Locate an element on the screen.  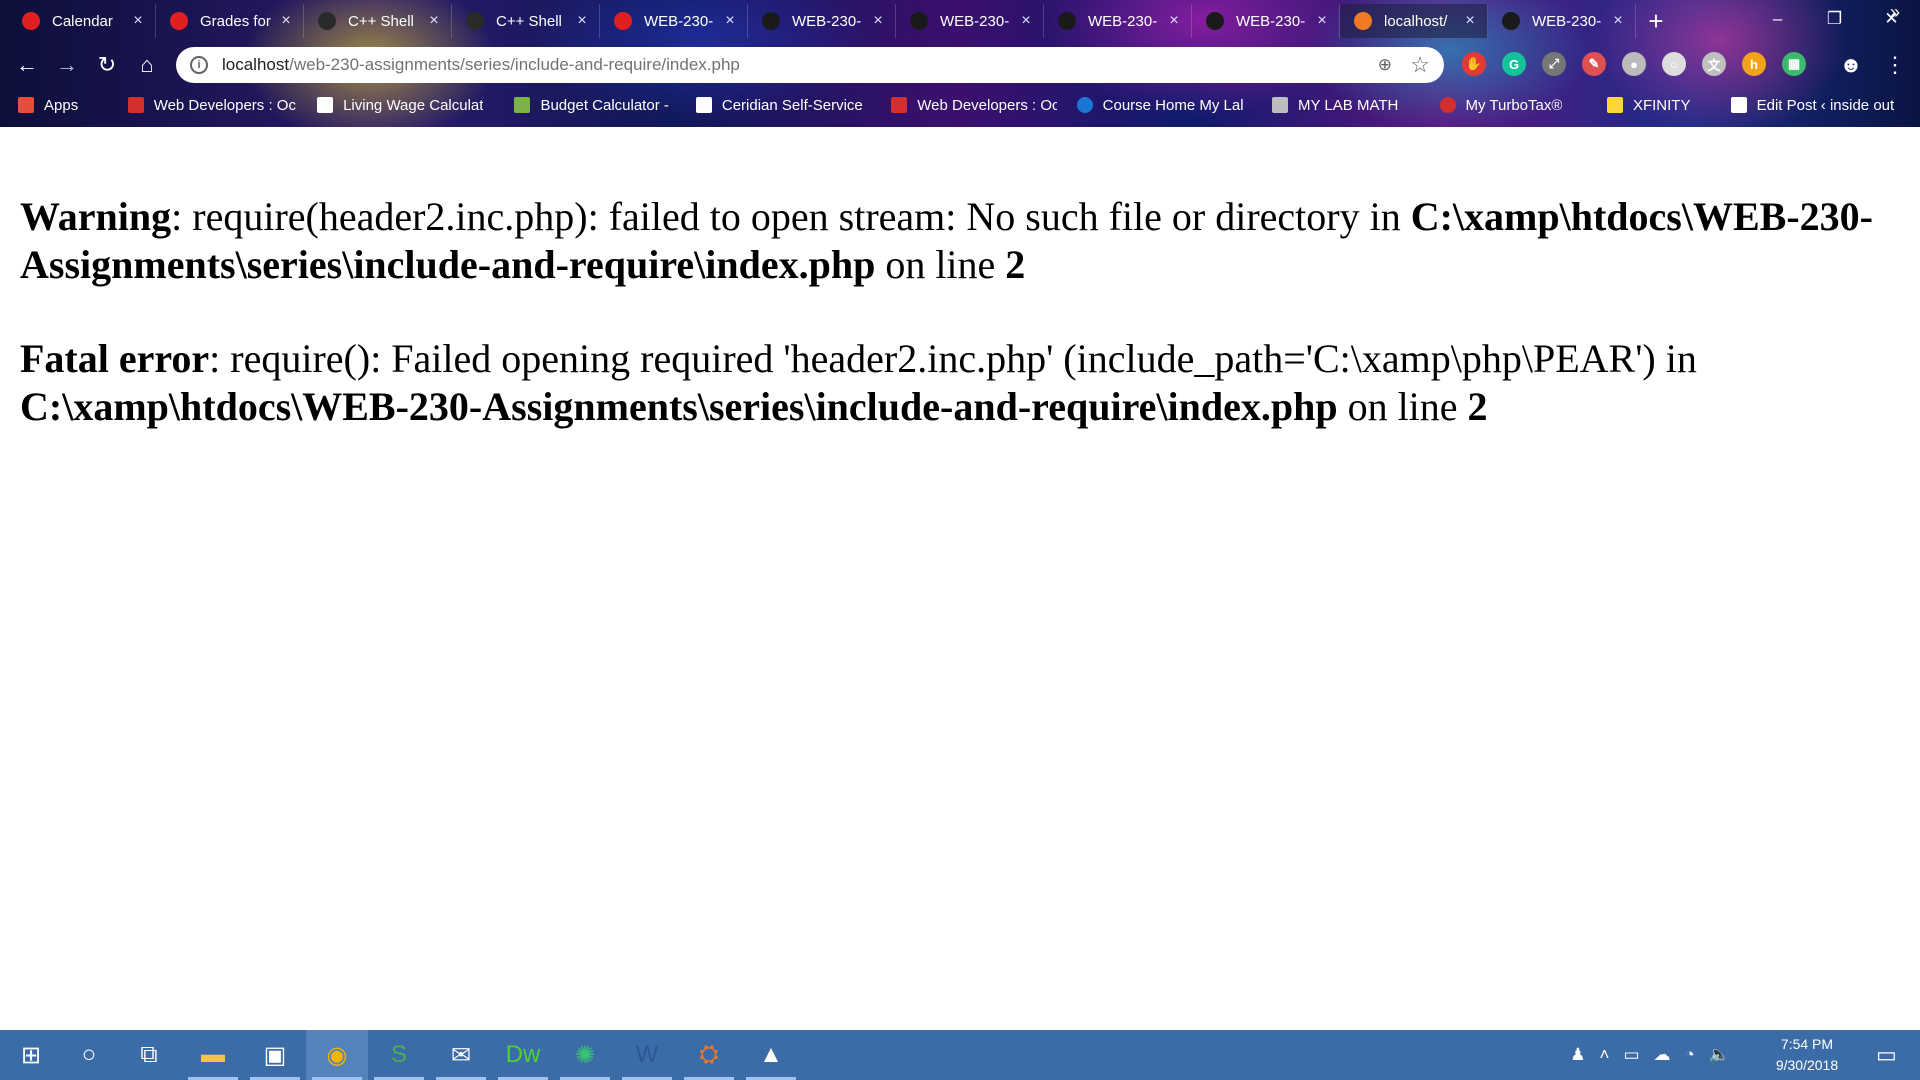
bookmark-item: My TurboTax® is located at coordinates (1513, 105).